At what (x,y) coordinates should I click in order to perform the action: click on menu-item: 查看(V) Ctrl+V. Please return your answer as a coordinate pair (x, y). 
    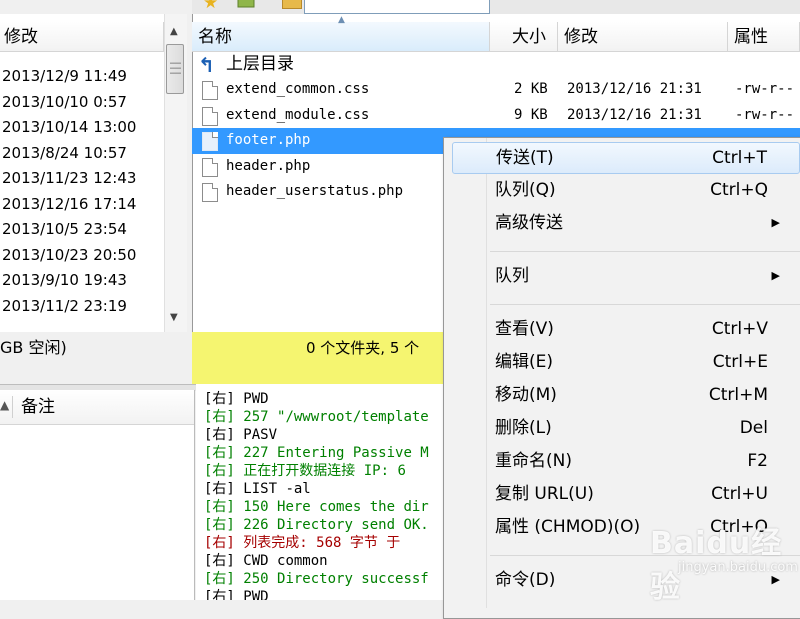
    Looking at the image, I should click on (626, 329).